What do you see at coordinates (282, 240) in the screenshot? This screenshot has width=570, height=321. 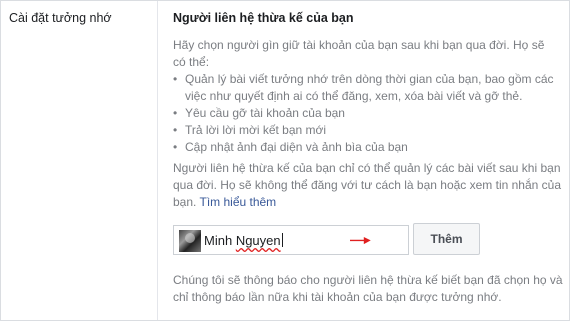 I see `text-caret` at bounding box center [282, 240].